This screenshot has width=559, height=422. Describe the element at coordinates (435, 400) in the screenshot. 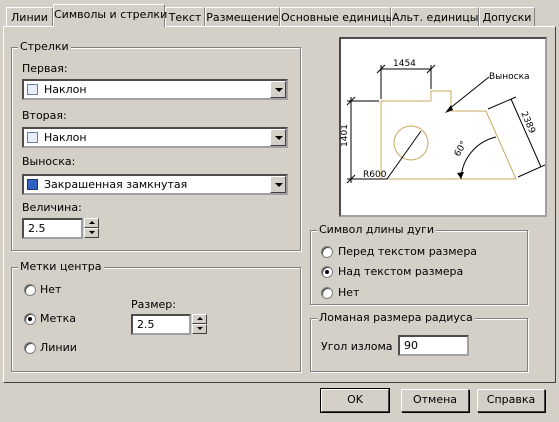

I see `cancel-button: Отмена` at that location.